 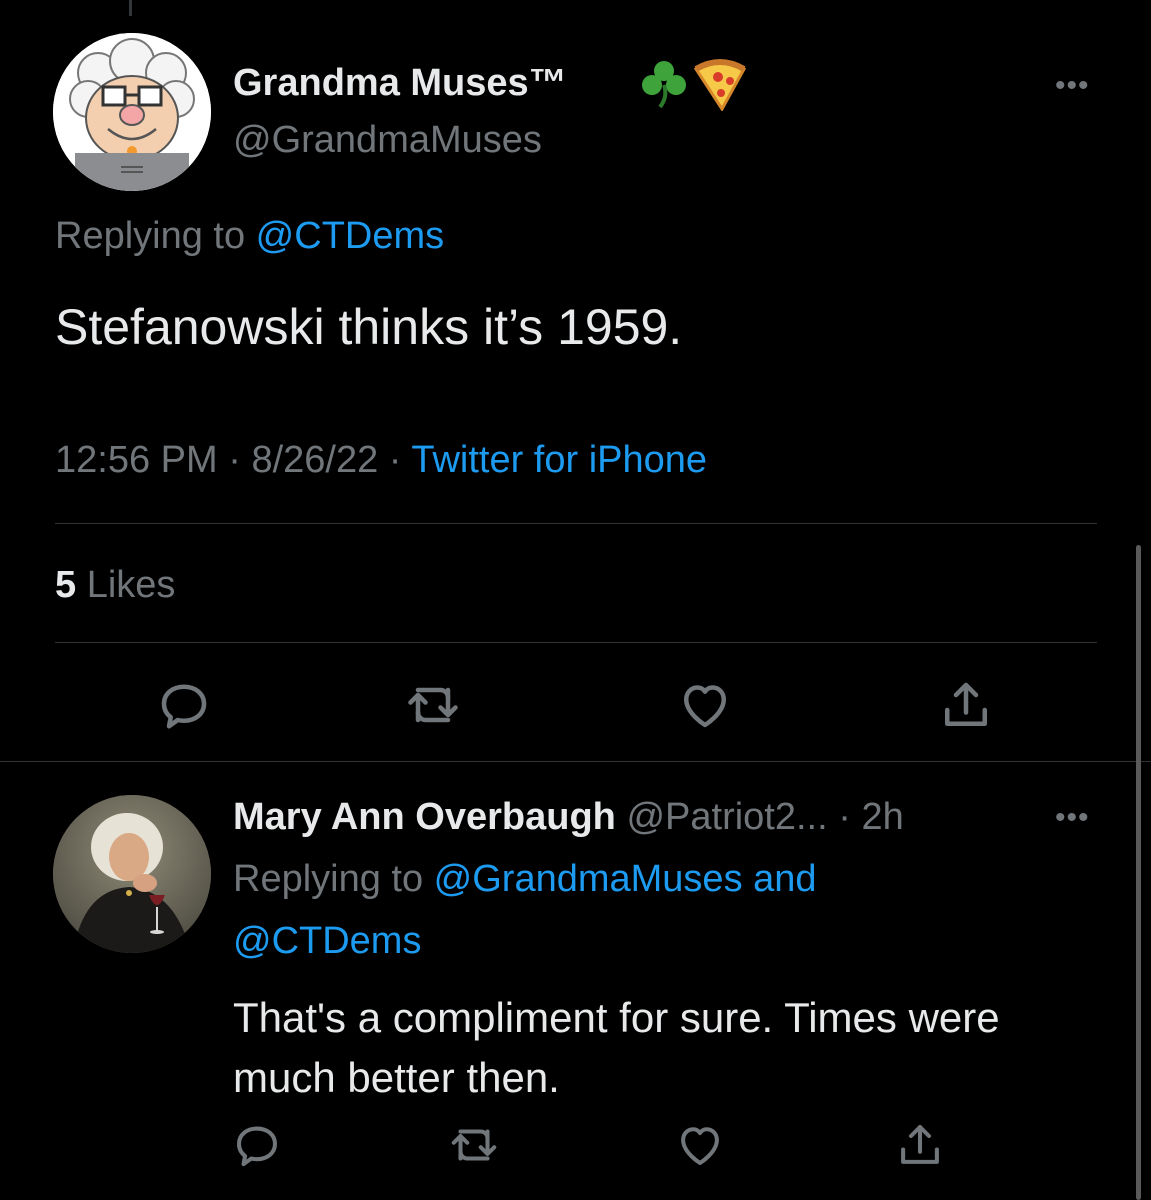 I want to click on reply-reply-button, so click(x=257, y=1145).